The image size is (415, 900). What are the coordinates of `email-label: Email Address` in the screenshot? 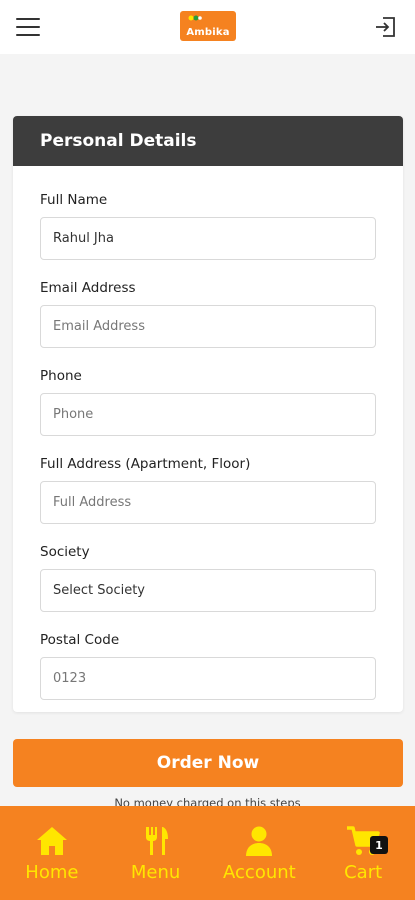 It's located at (88, 288).